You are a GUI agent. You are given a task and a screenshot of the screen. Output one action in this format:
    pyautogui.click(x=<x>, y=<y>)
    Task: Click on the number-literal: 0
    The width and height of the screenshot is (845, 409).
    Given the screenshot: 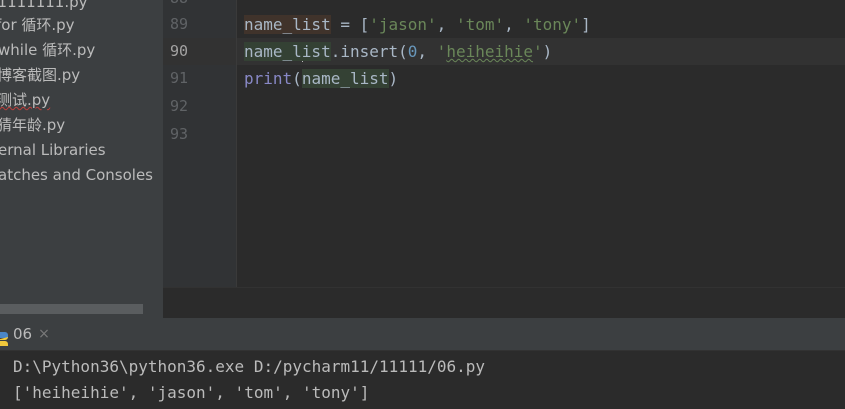 What is the action you would take?
    pyautogui.click(x=412, y=51)
    